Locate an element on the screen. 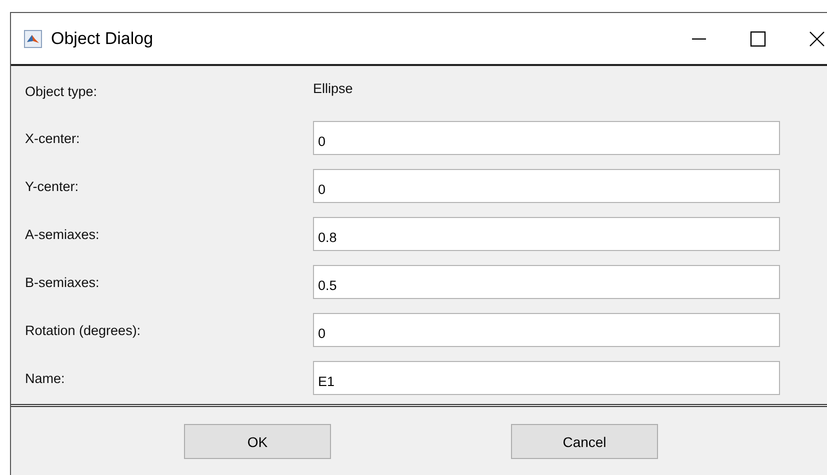  input-field: 0.8 is located at coordinates (546, 234).